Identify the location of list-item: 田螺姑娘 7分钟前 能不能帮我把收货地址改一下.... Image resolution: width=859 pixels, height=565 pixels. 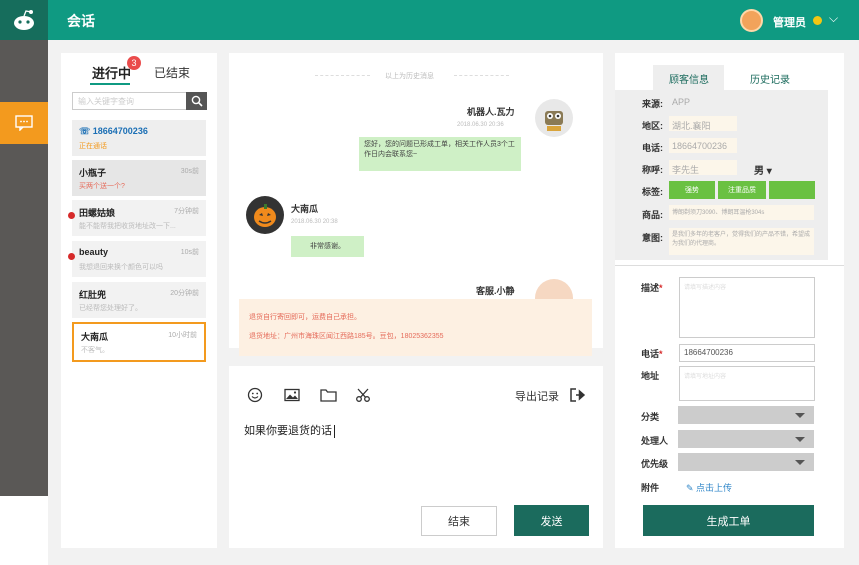
(137, 218).